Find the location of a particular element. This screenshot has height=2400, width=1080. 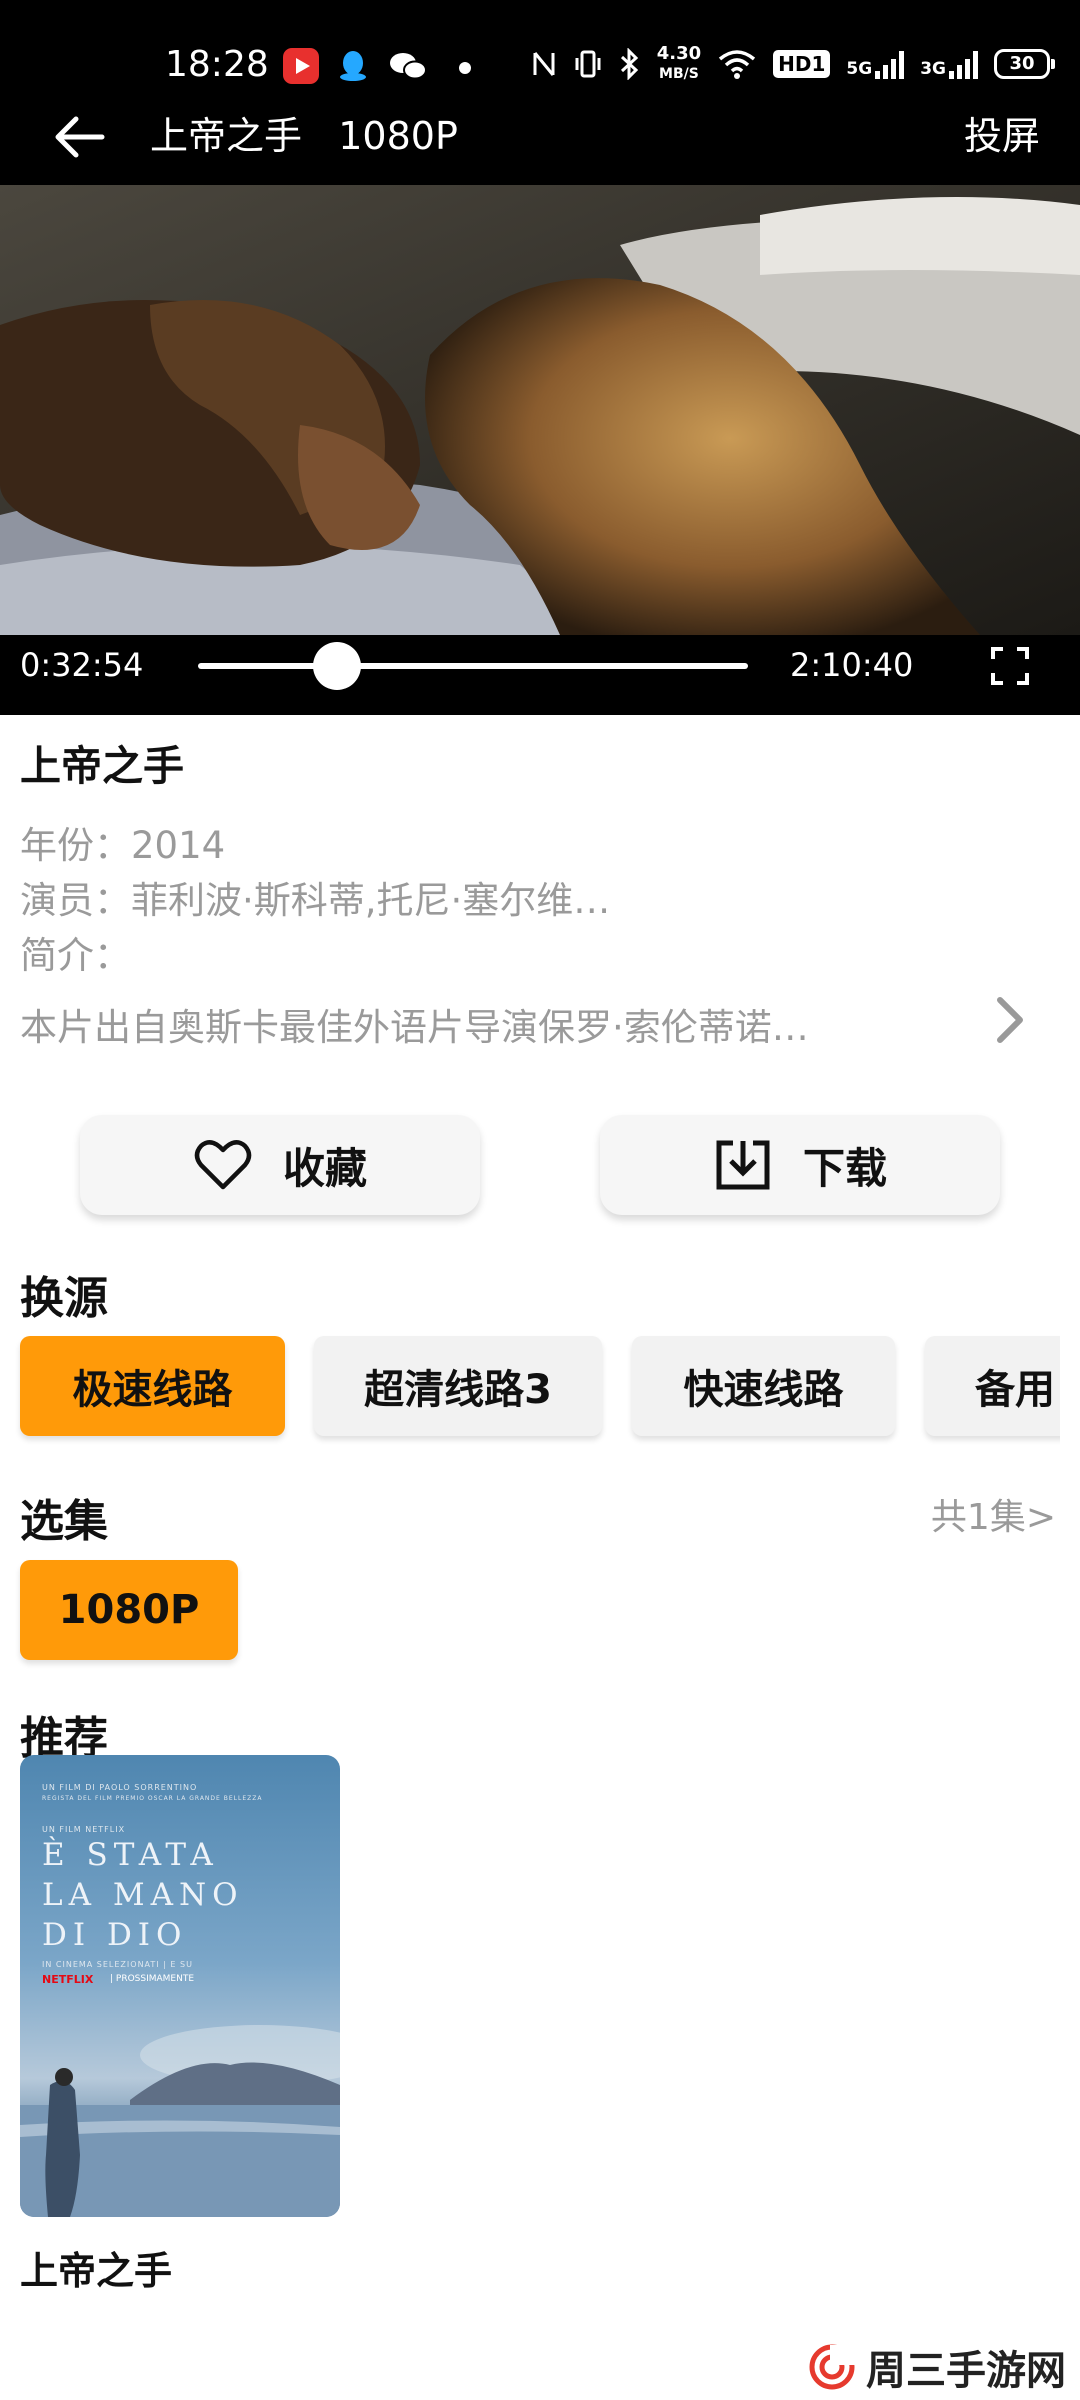

top-bar: 上帝之手 1080P 投屏 is located at coordinates (540, 137).